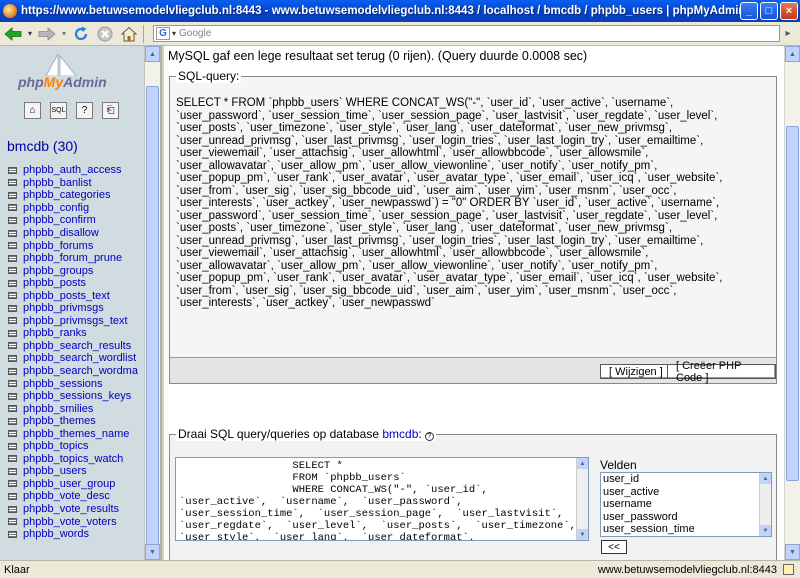  I want to click on sidebar-table-item: phpbb_privmsgs_text, so click(73, 321).